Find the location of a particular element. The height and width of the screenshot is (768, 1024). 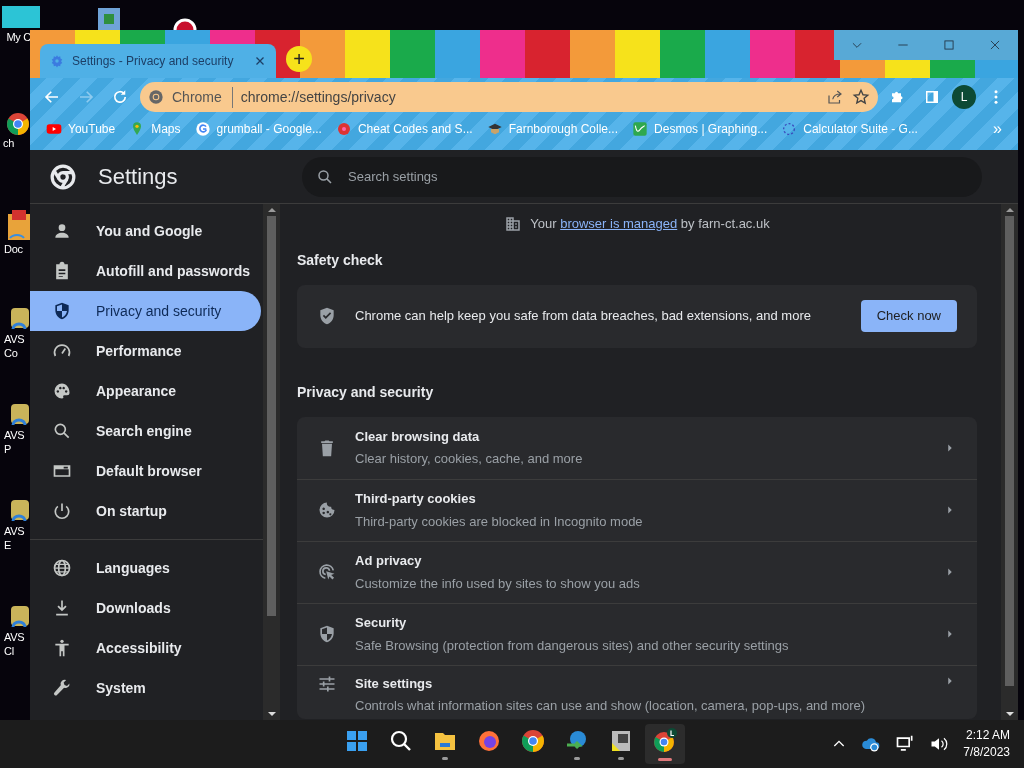

settings-row: Security Safe Browsing (protection from dangerous sites) and other security settings is located at coordinates (637, 633).